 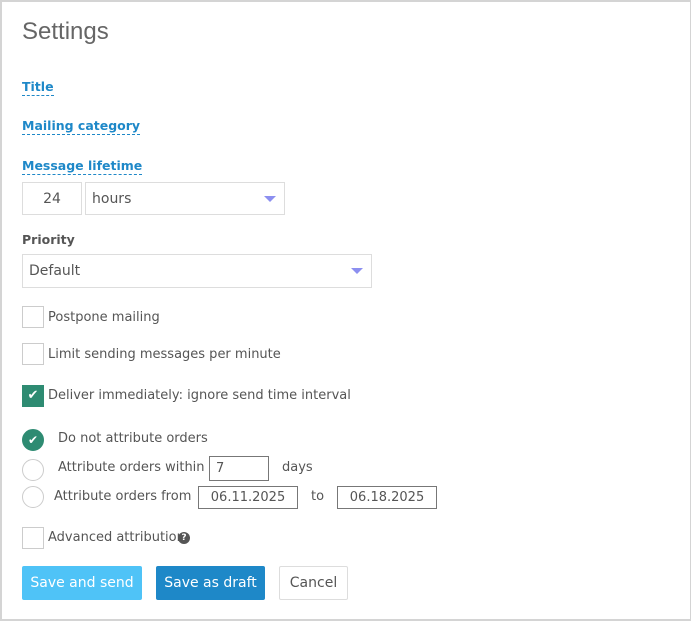 I want to click on mailing-category-link: Mailing category, so click(x=81, y=126).